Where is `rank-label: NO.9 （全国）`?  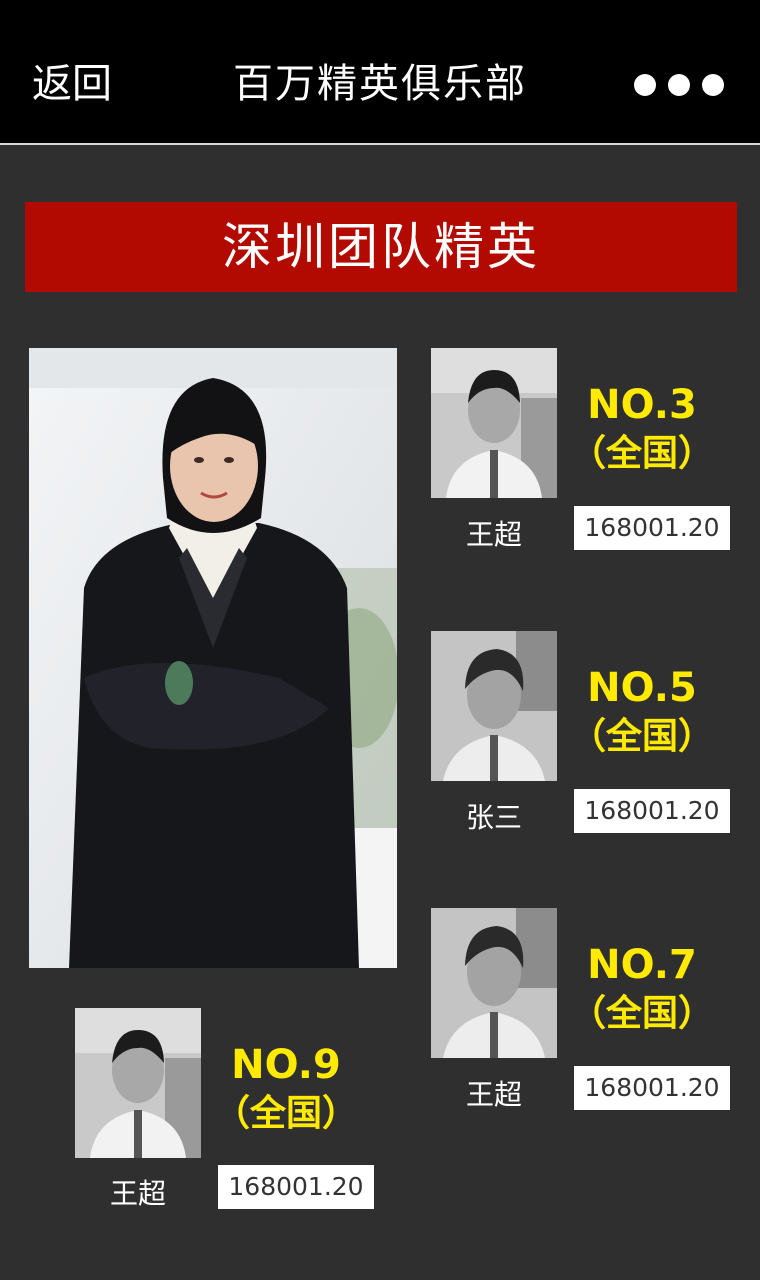 rank-label: NO.9 （全国） is located at coordinates (286, 1089).